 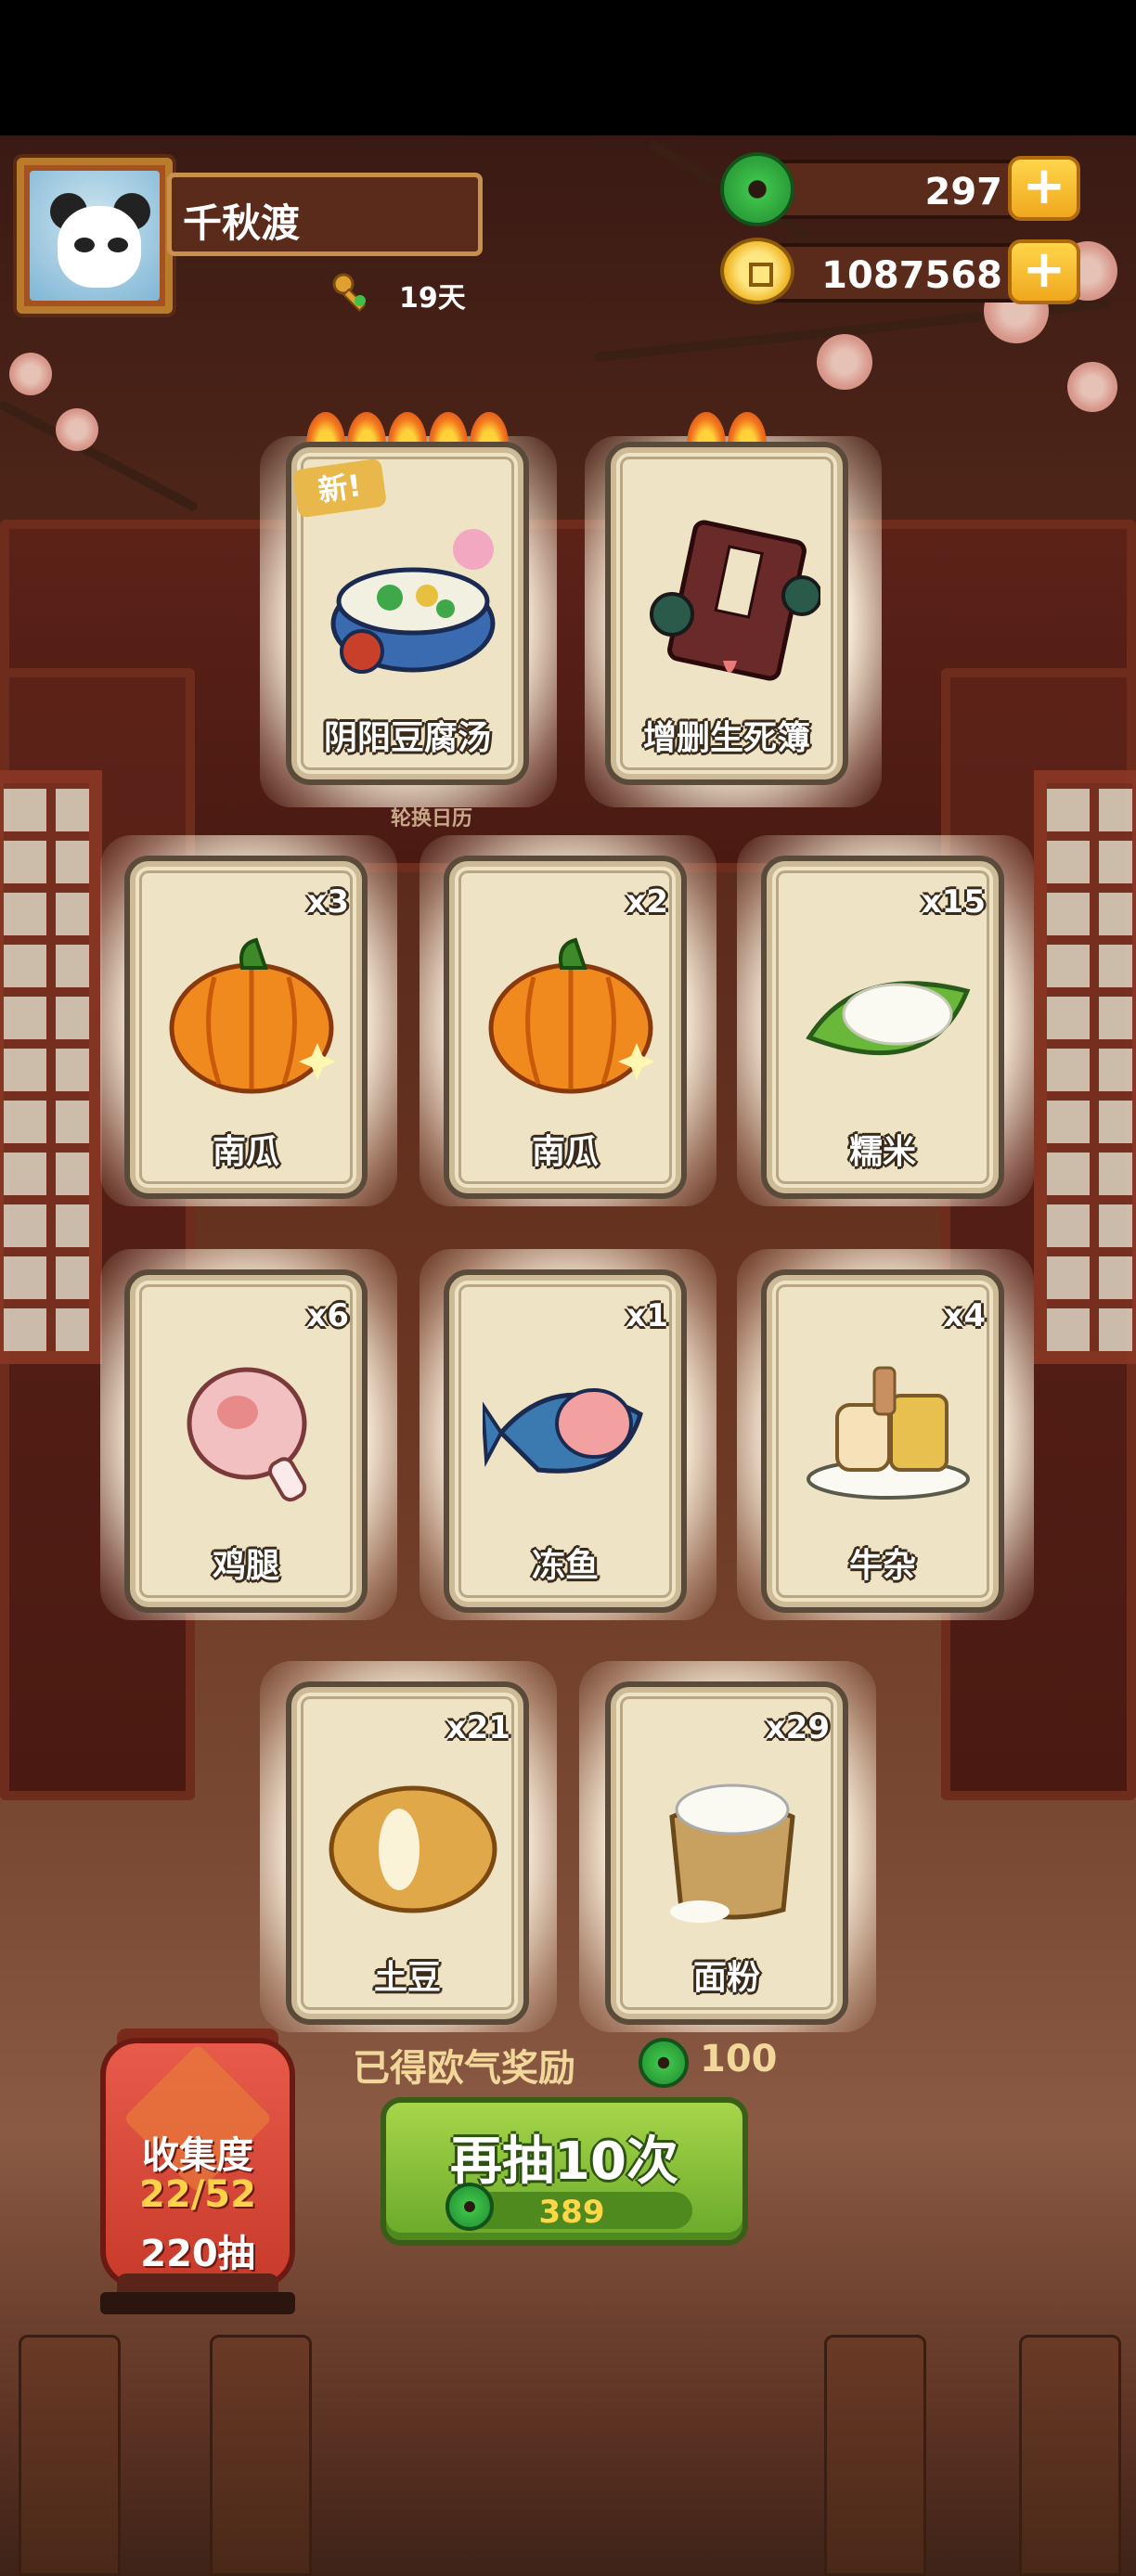 What do you see at coordinates (953, 902) in the screenshot?
I see `card-count: x15` at bounding box center [953, 902].